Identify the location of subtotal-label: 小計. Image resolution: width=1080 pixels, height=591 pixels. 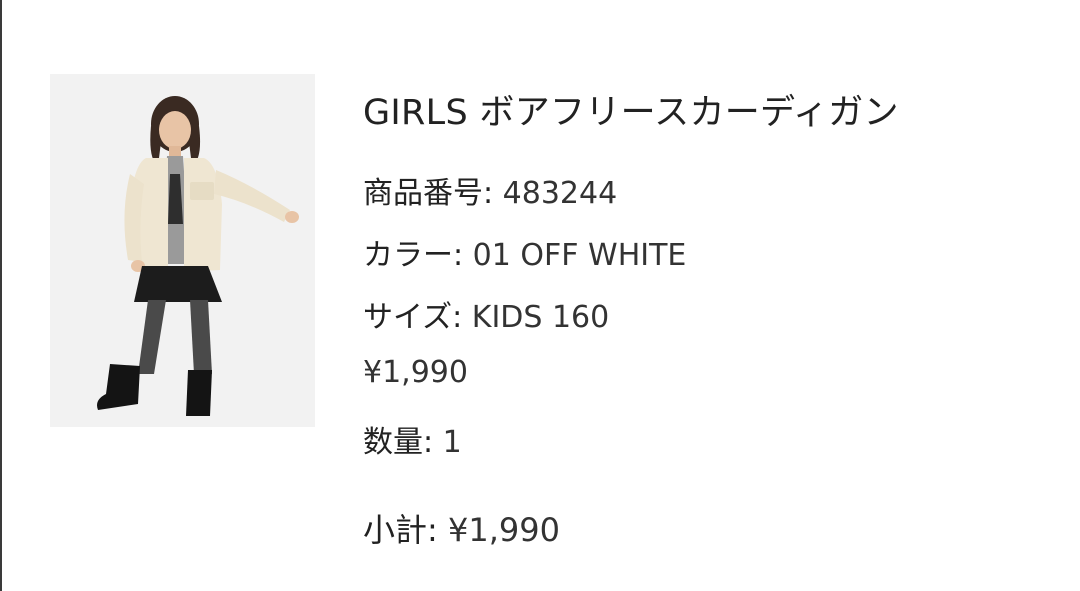
(395, 530).